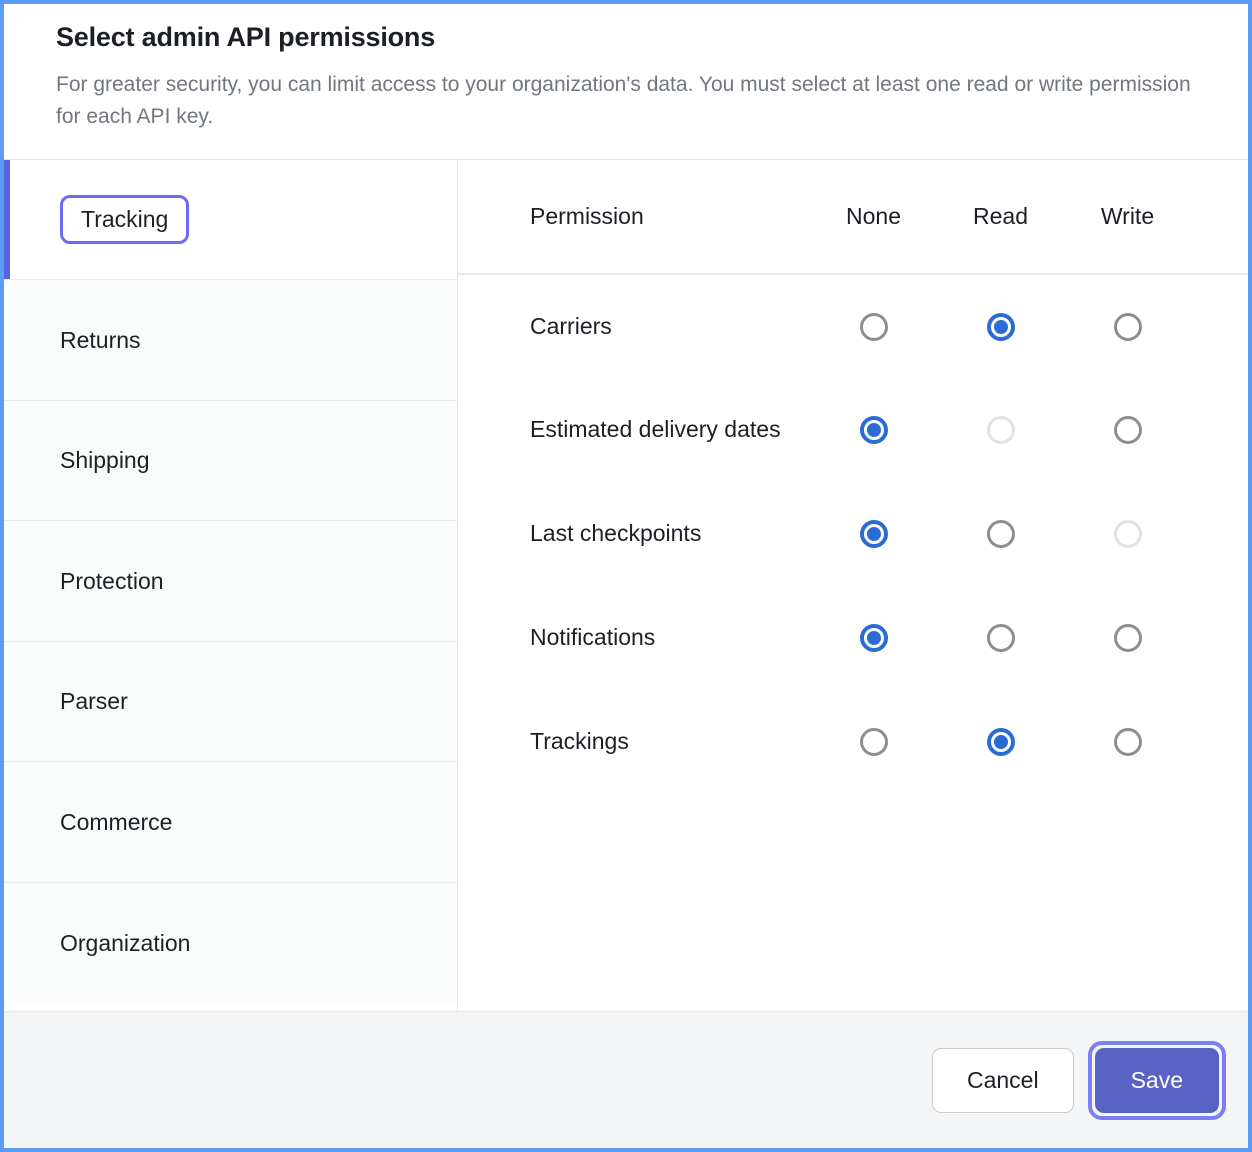  What do you see at coordinates (1002, 1080) in the screenshot?
I see `cancel-button: Cancel` at bounding box center [1002, 1080].